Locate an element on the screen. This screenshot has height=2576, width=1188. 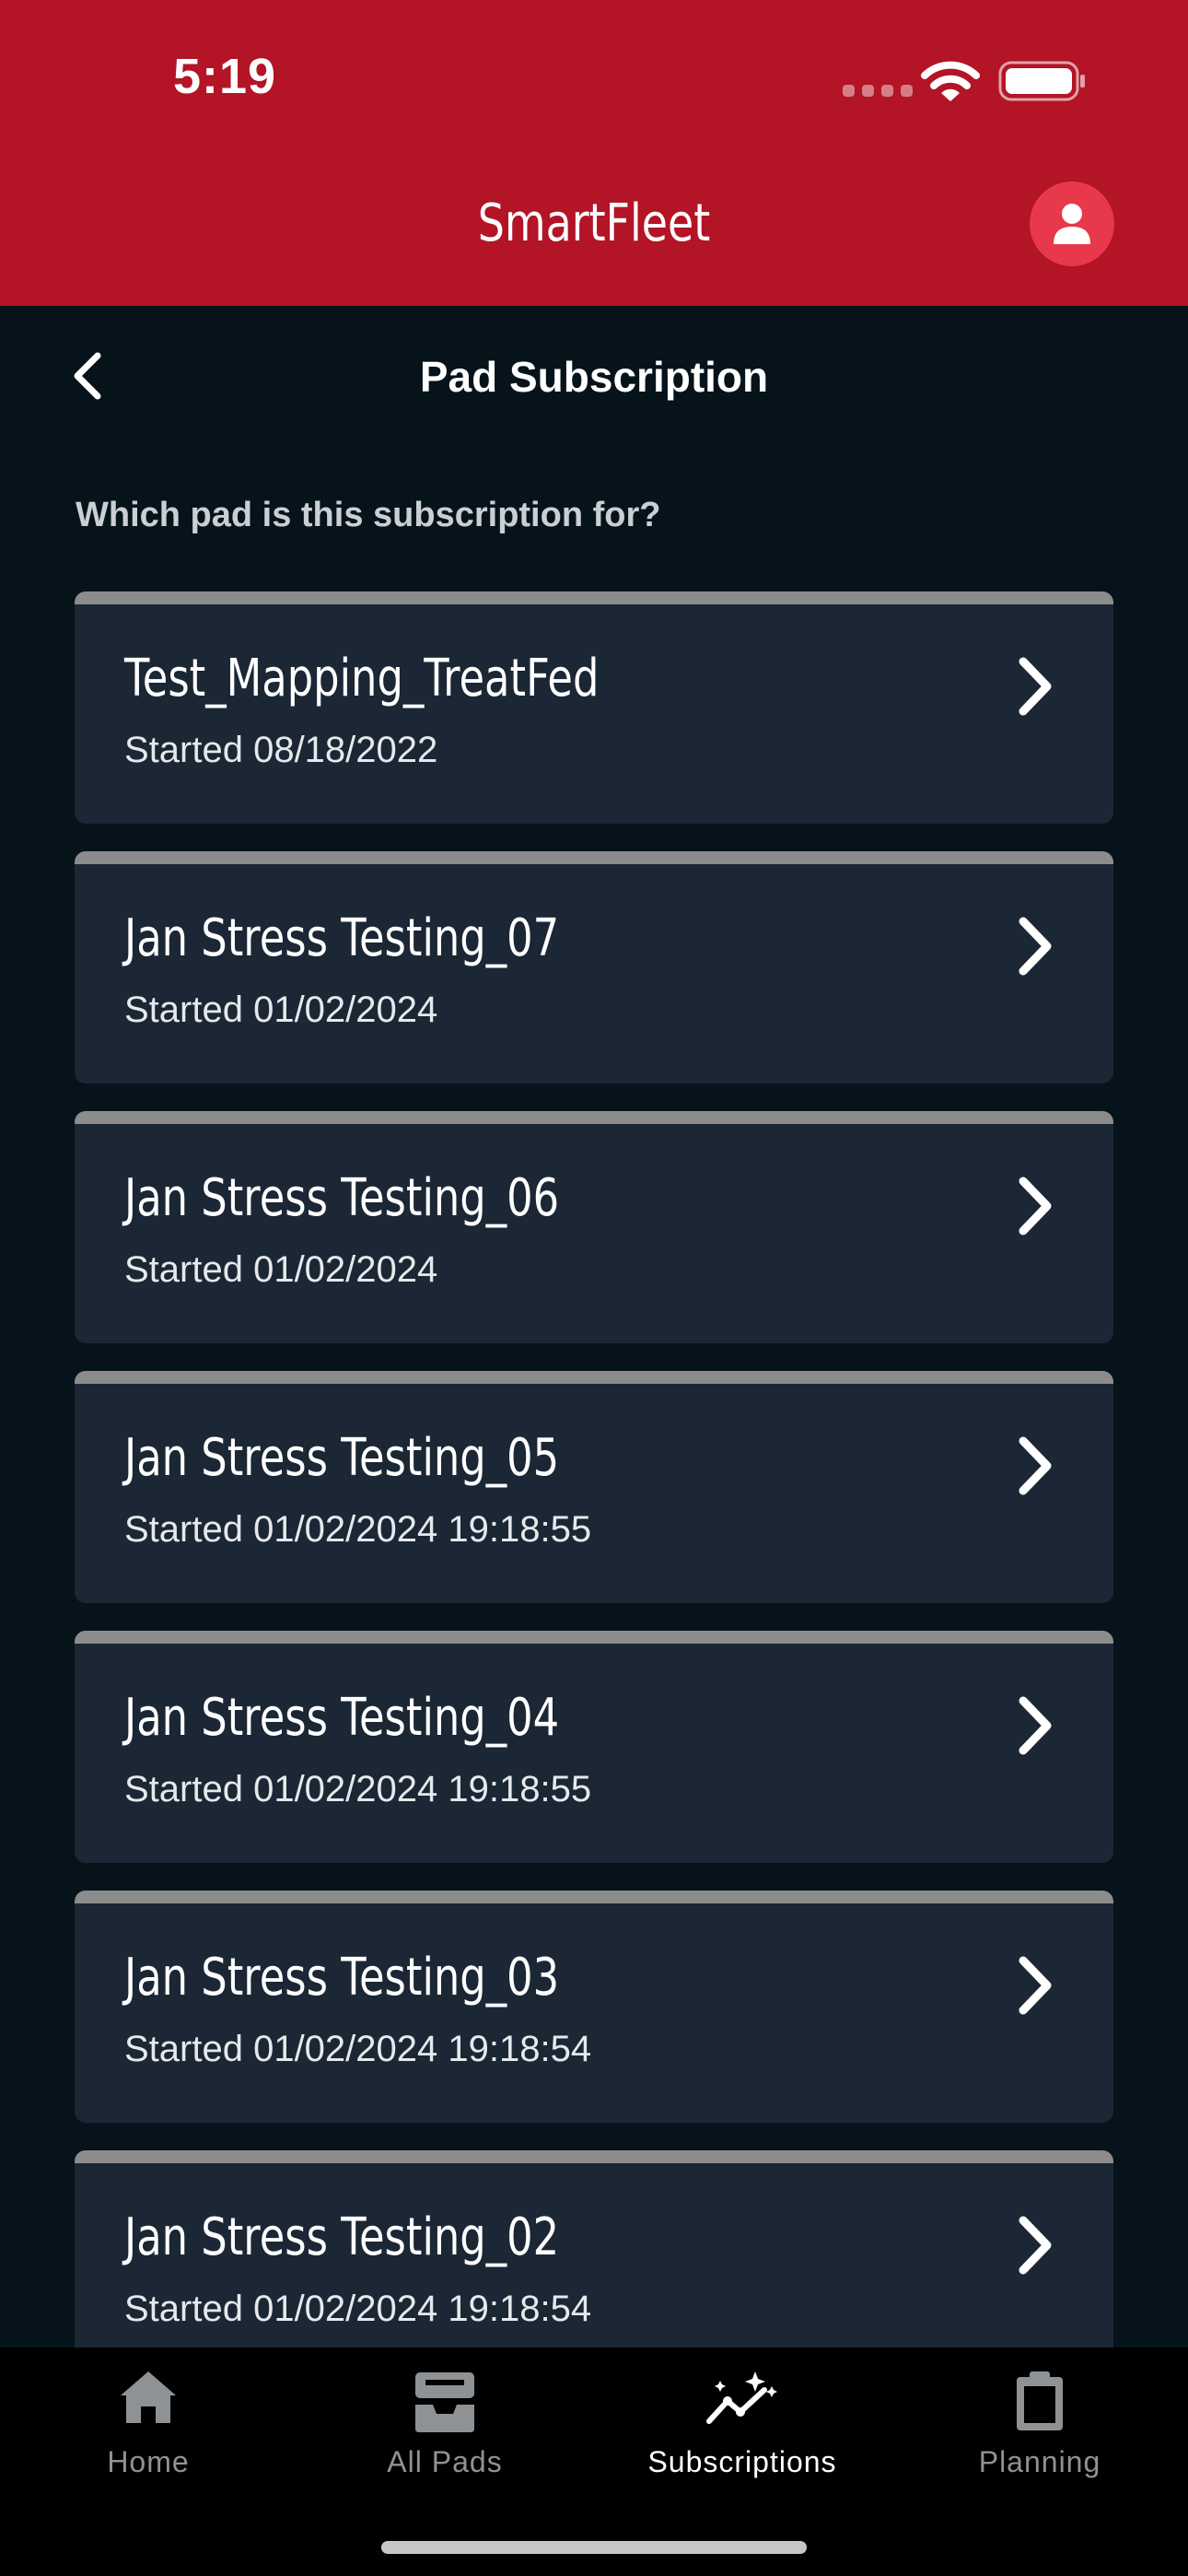
pad-name: Jan Stress Testing_02 is located at coordinates (342, 2237).